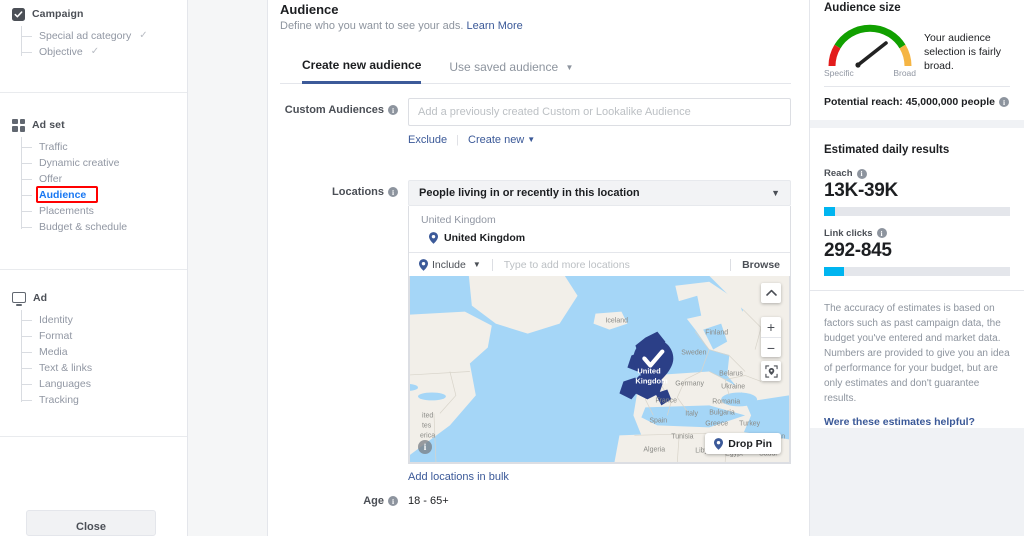  Describe the element at coordinates (771, 327) in the screenshot. I see `map-zoom-in-button: +` at that location.